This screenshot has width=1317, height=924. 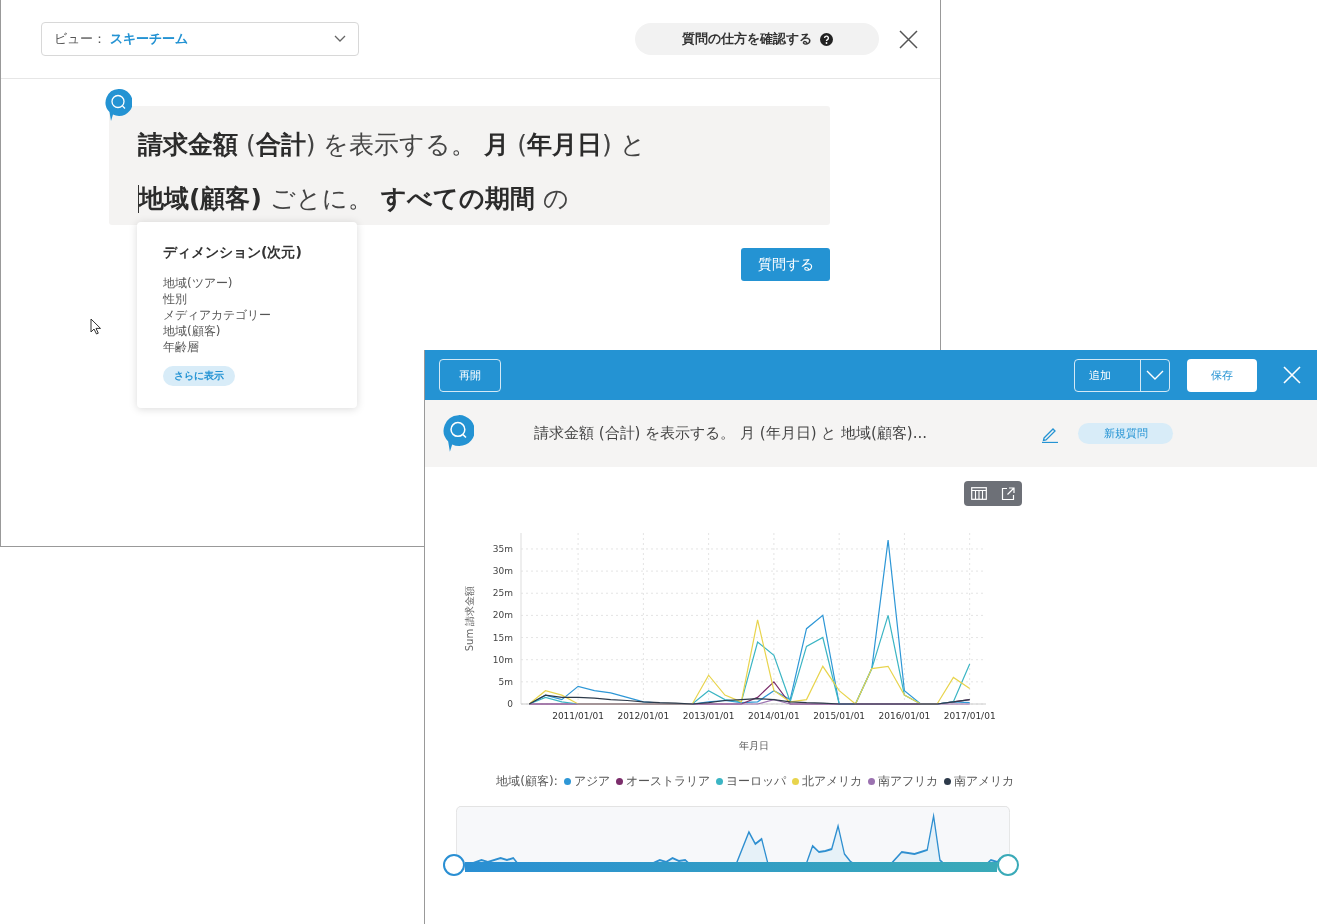 I want to click on y-tick-label: 10m, so click(x=502, y=659).